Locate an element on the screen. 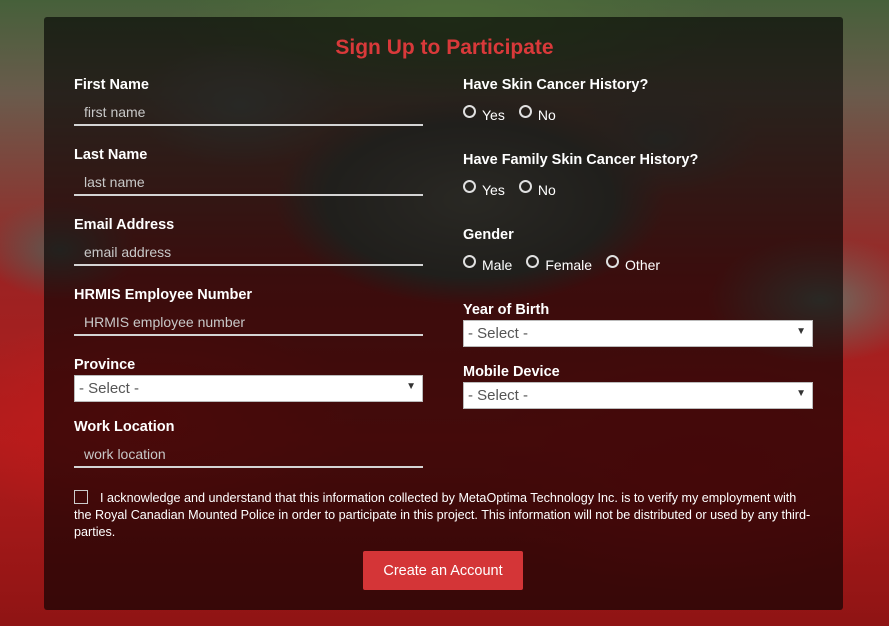 This screenshot has height=626, width=889. year-of-birth-label: Year of Birth is located at coordinates (506, 310).